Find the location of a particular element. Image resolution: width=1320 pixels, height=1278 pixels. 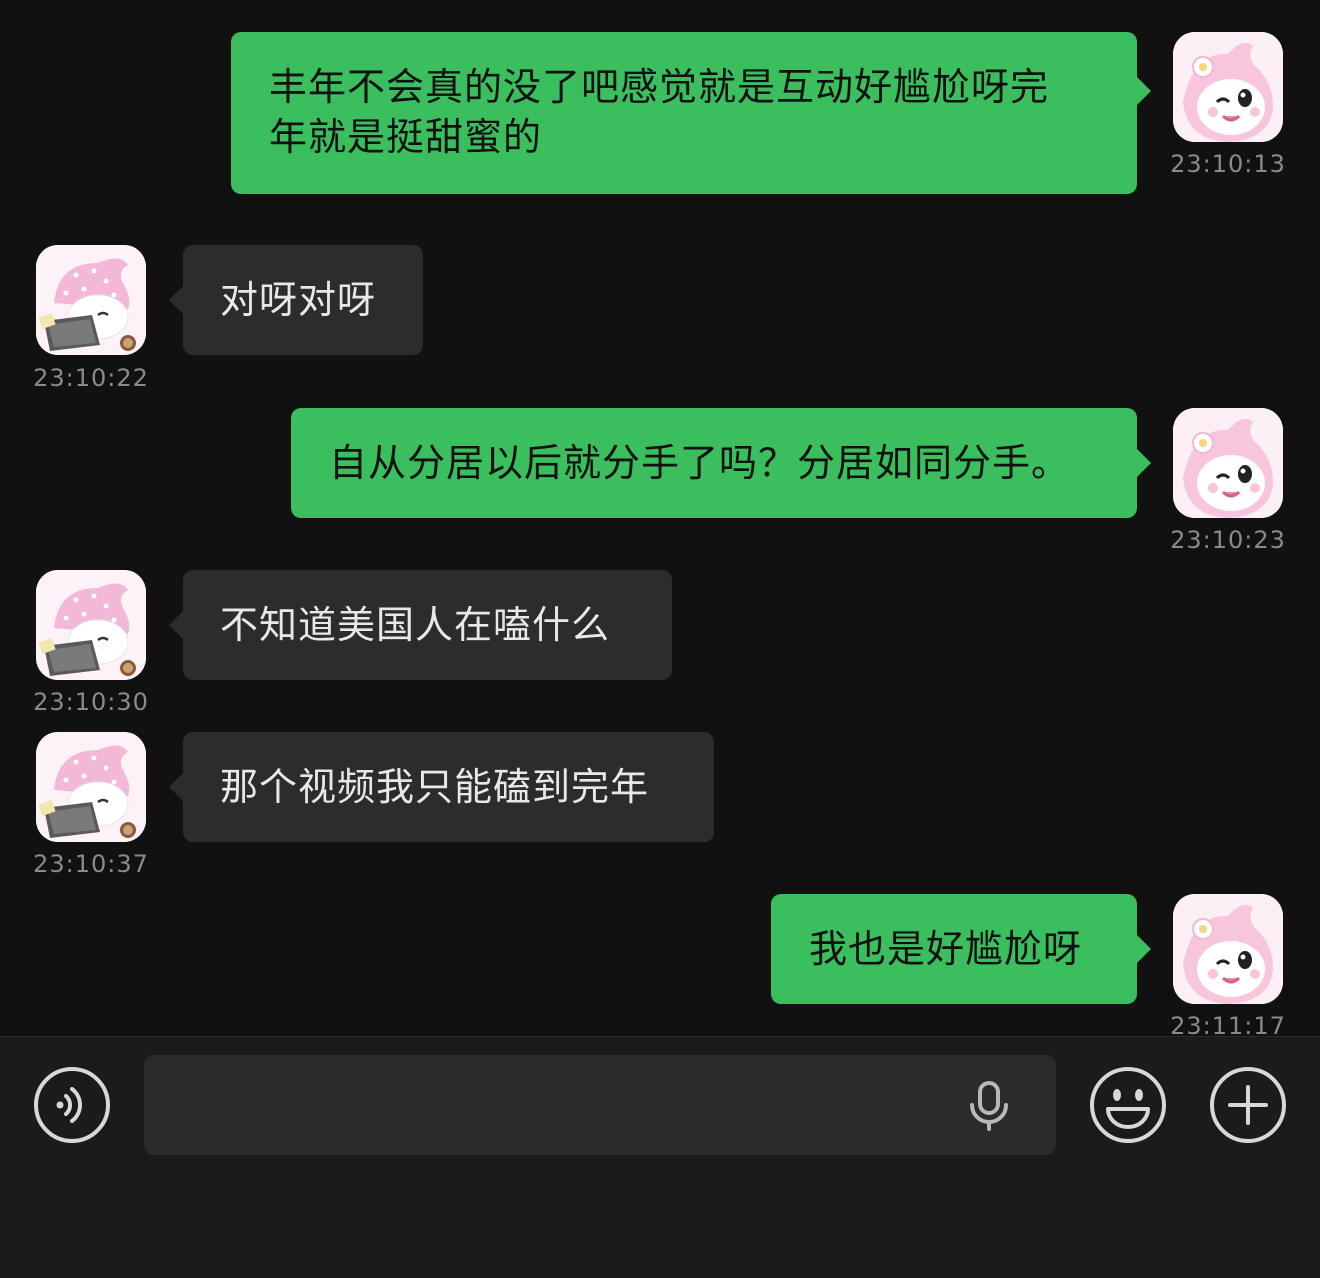

message-bubble-sent: 自从分居以后就分手了吗？分居如同分手。 is located at coordinates (721, 463).